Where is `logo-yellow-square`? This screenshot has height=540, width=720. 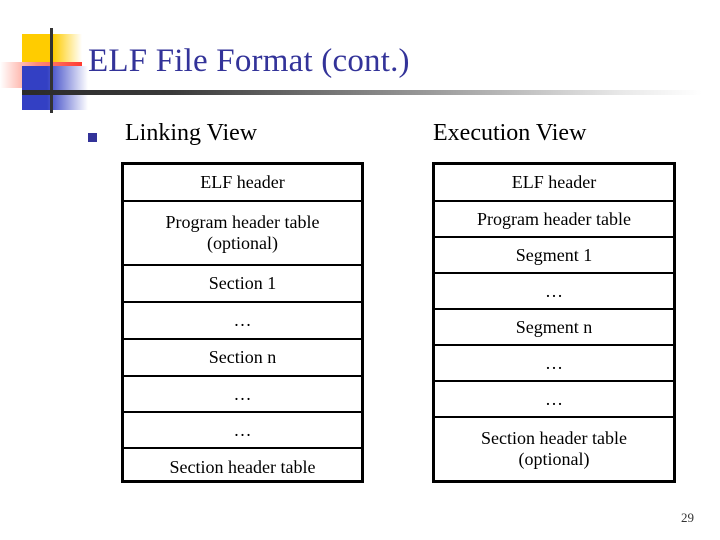
logo-yellow-square is located at coordinates (52, 51).